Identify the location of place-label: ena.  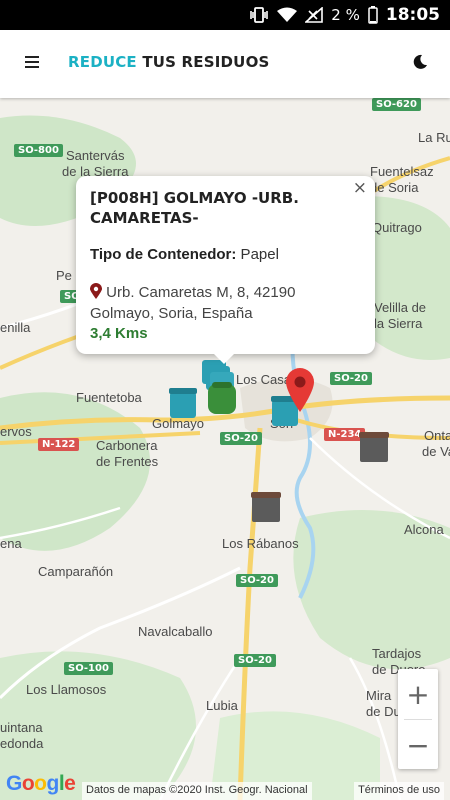
(11, 543).